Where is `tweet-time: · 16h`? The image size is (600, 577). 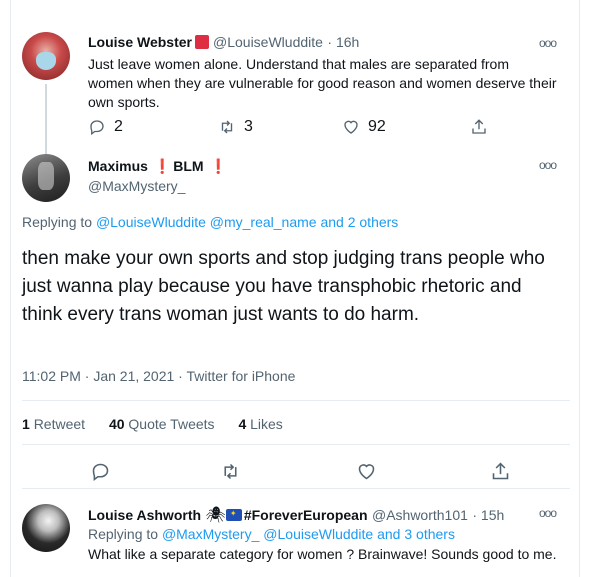
tweet-time: · 16h is located at coordinates (343, 42).